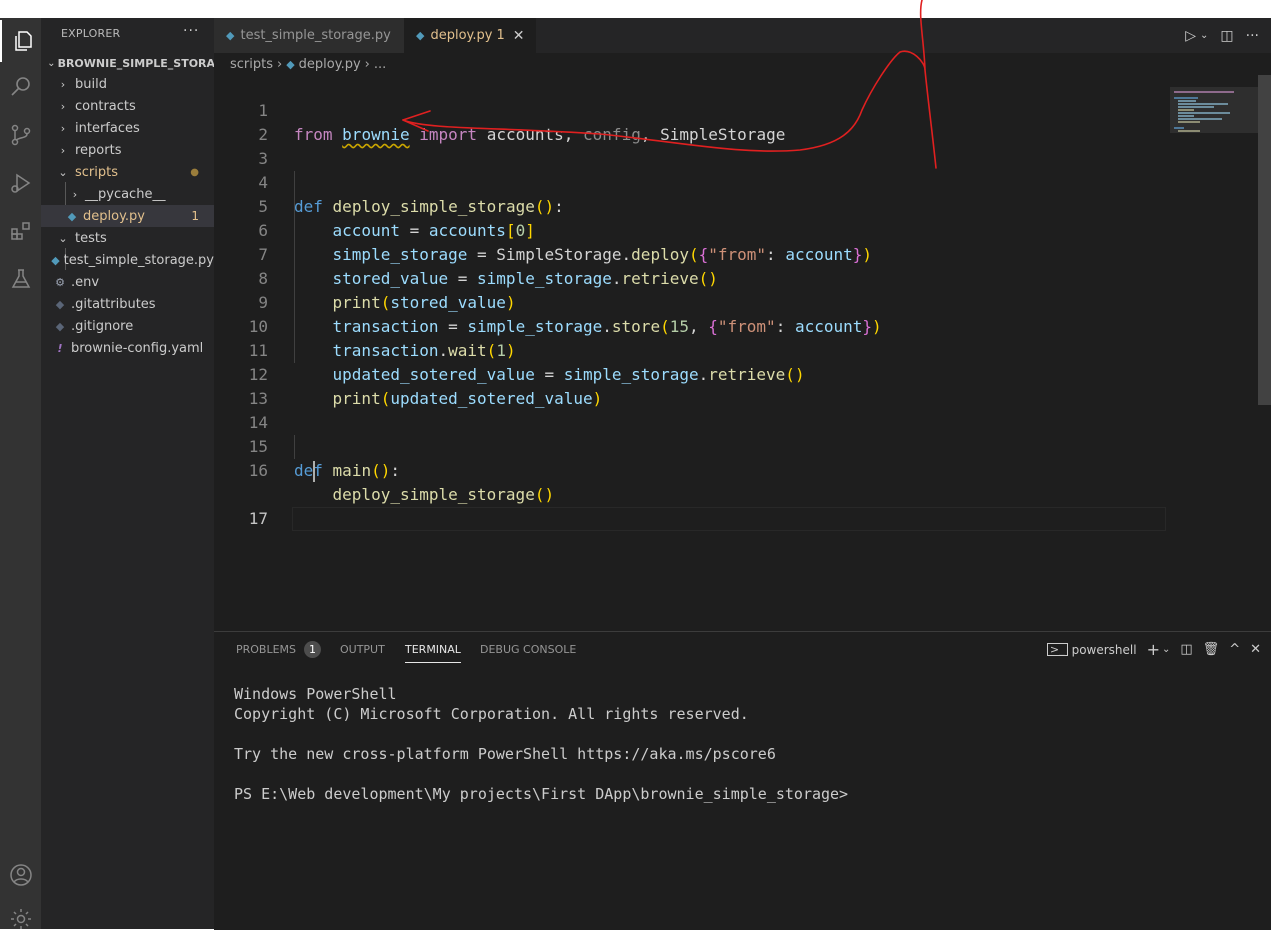  What do you see at coordinates (127, 216) in the screenshot?
I see `tree-item-deploy-py: ◆ deploy.py 1` at bounding box center [127, 216].